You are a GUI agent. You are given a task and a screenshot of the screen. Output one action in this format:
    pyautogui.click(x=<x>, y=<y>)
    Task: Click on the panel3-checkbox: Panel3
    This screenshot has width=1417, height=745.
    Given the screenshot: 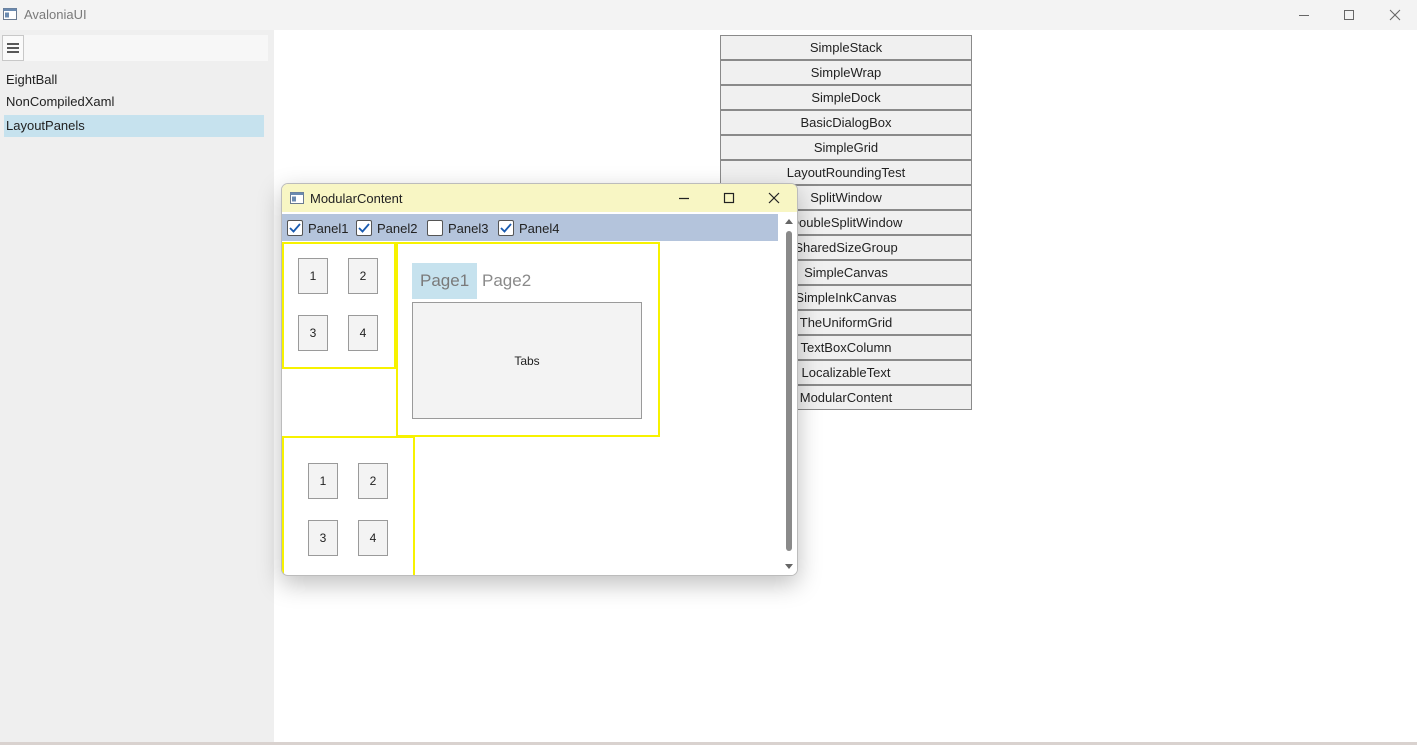 What is the action you would take?
    pyautogui.click(x=457, y=228)
    